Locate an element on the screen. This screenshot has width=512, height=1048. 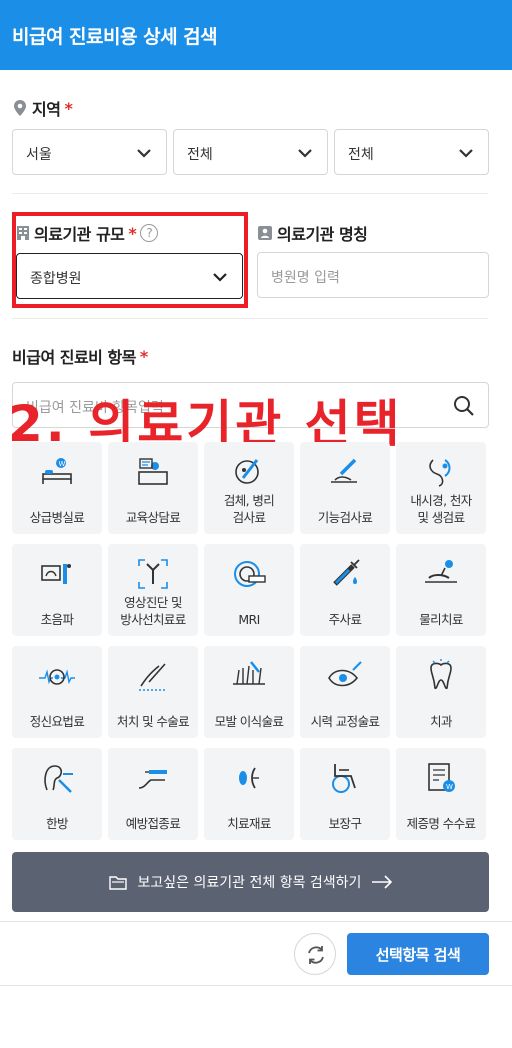
category-label: 교육상담료 is located at coordinates (153, 517).